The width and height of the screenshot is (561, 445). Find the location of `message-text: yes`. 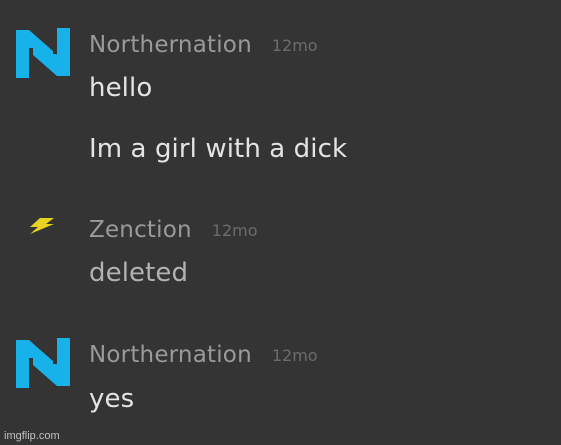

message-text: yes is located at coordinates (112, 399).